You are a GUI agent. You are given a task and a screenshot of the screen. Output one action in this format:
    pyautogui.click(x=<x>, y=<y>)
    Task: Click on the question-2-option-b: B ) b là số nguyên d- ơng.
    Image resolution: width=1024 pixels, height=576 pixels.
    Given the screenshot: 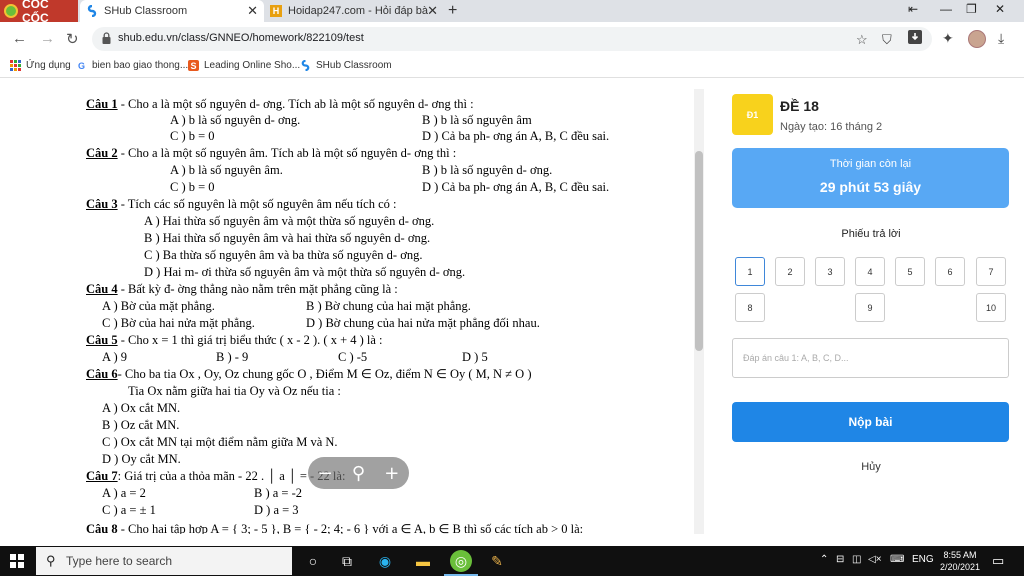 What is the action you would take?
    pyautogui.click(x=487, y=170)
    